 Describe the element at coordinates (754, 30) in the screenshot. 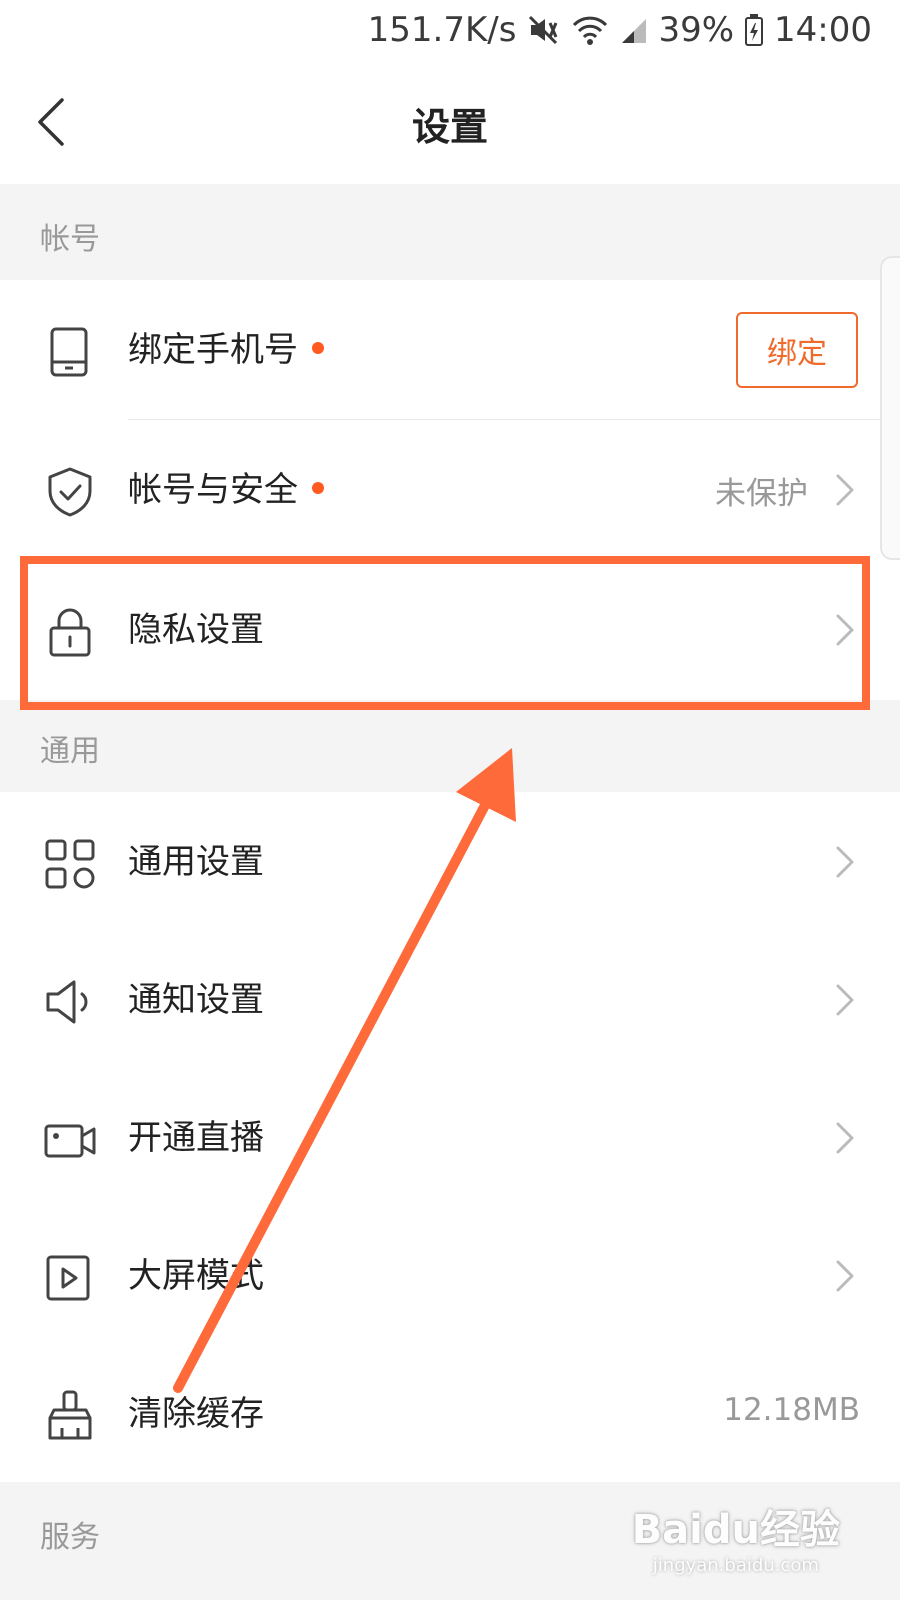

I see `battery-icon` at that location.